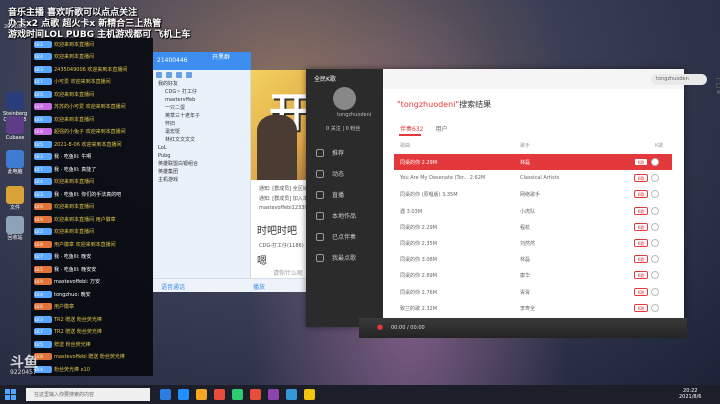  Describe the element at coordinates (10, 394) in the screenshot. I see `windows-start-icon` at that location.